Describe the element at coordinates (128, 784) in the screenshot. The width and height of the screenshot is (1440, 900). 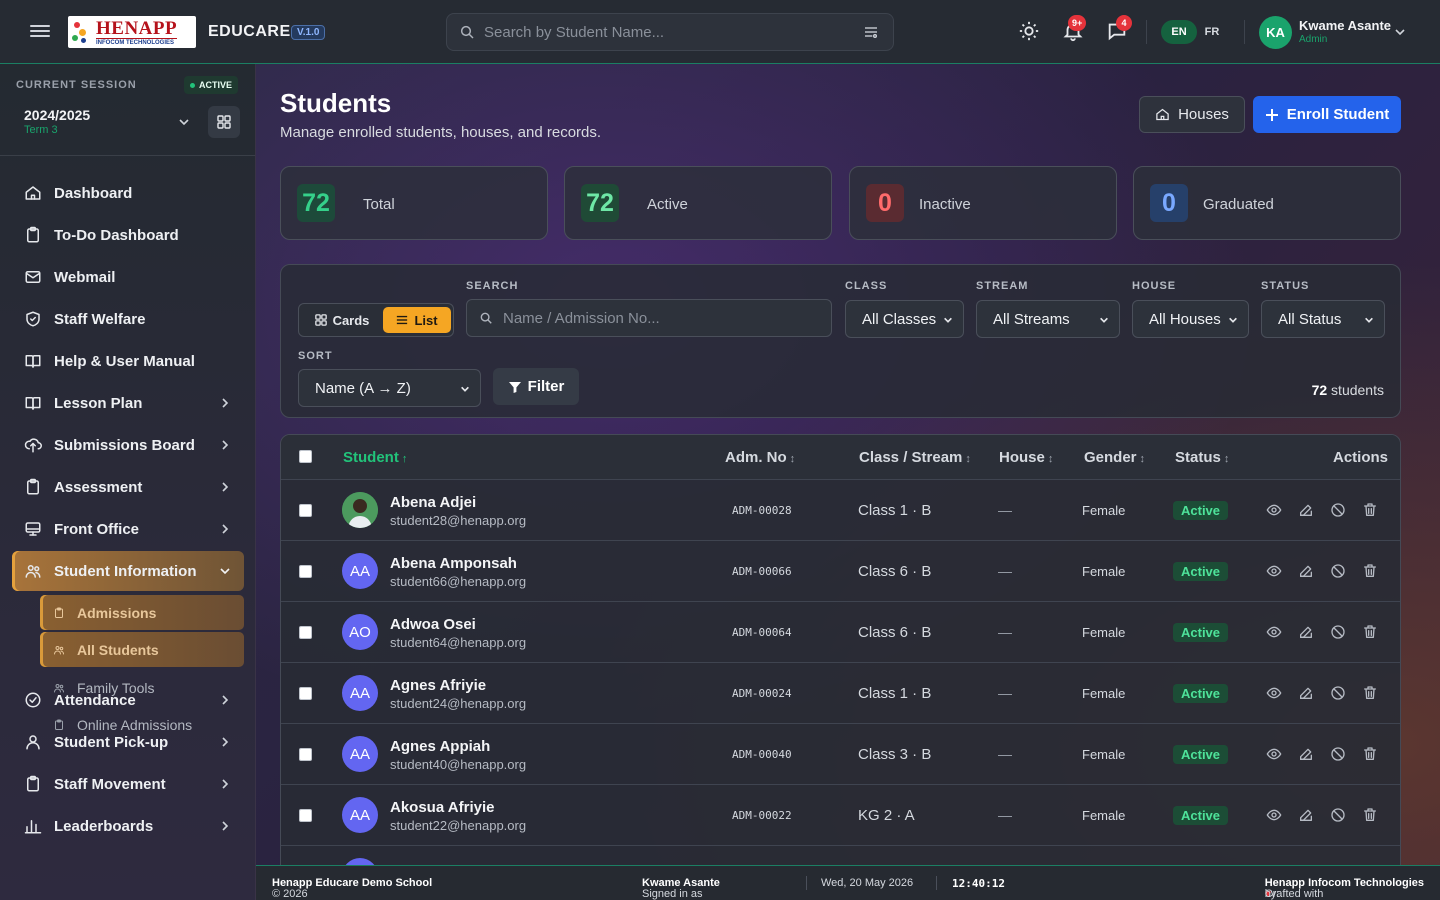
I see `sidebar-item-staff-movement: Staff Movement` at that location.